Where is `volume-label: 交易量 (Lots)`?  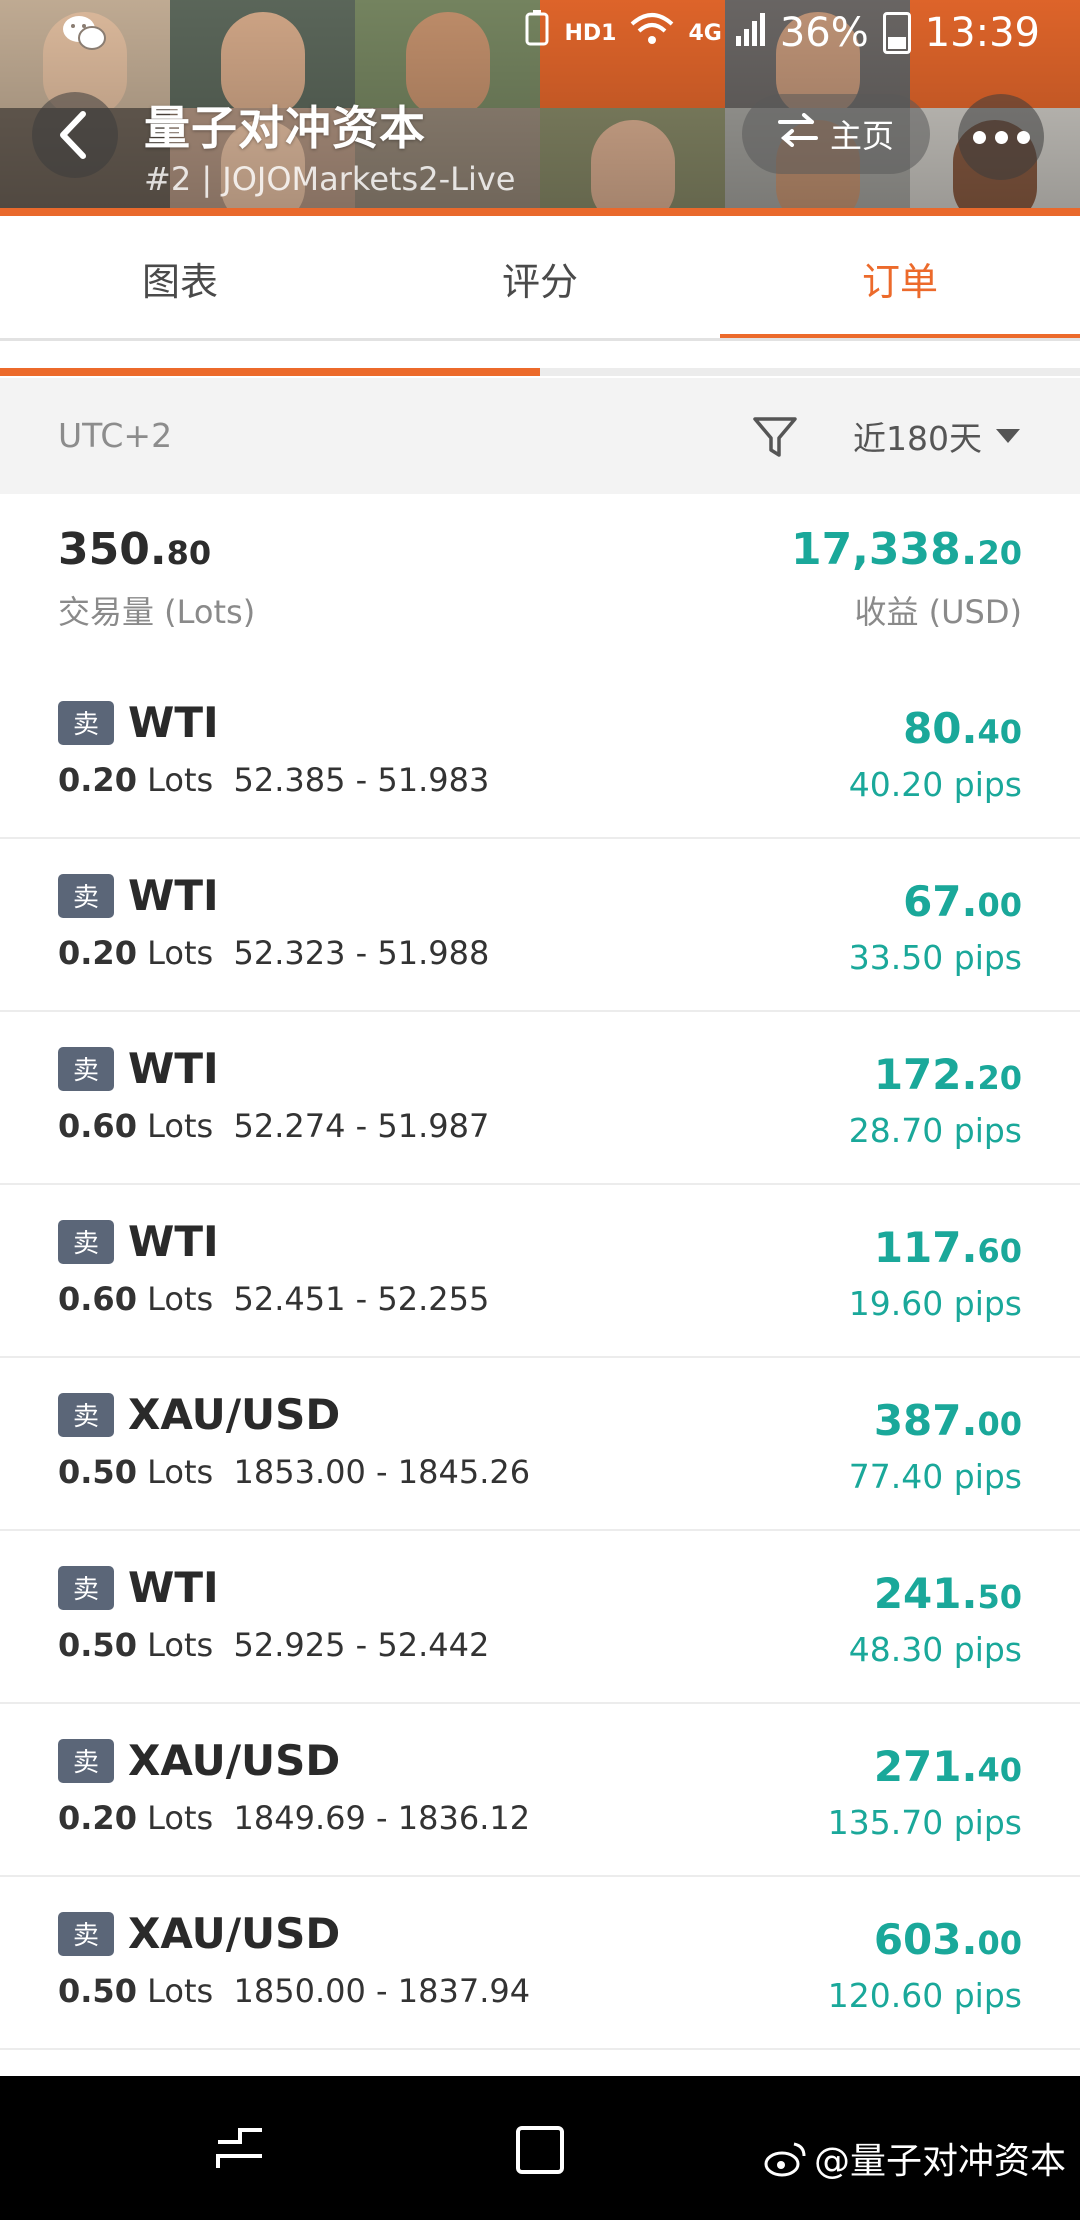
volume-label: 交易量 (Lots) is located at coordinates (157, 612).